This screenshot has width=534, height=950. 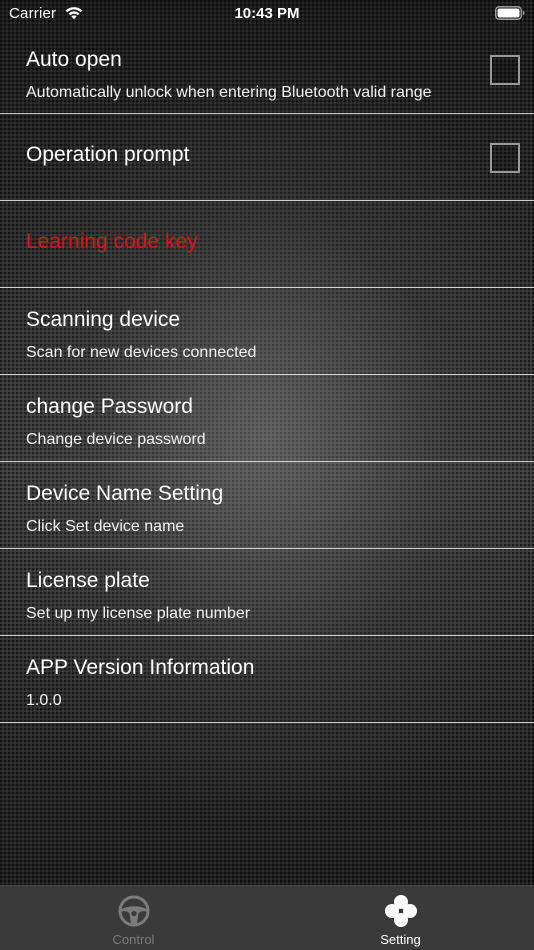 I want to click on tab-control: Control, so click(x=133, y=918).